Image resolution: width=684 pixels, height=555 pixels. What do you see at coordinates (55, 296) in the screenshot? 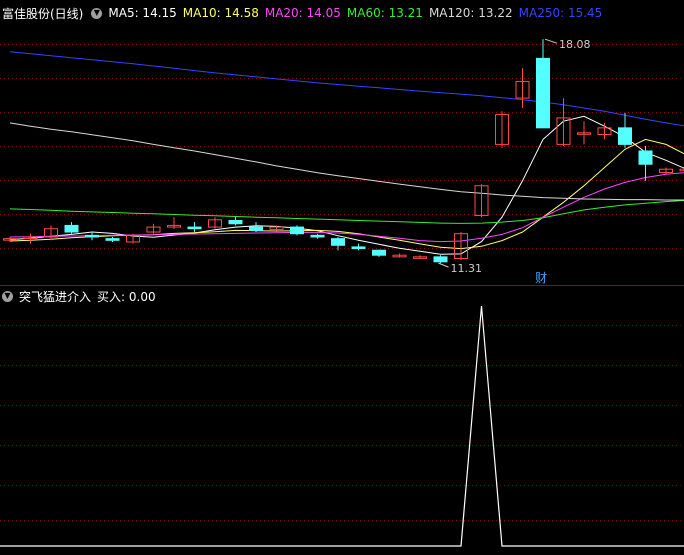
I see `indicator-title: 突飞猛进介入` at bounding box center [55, 296].